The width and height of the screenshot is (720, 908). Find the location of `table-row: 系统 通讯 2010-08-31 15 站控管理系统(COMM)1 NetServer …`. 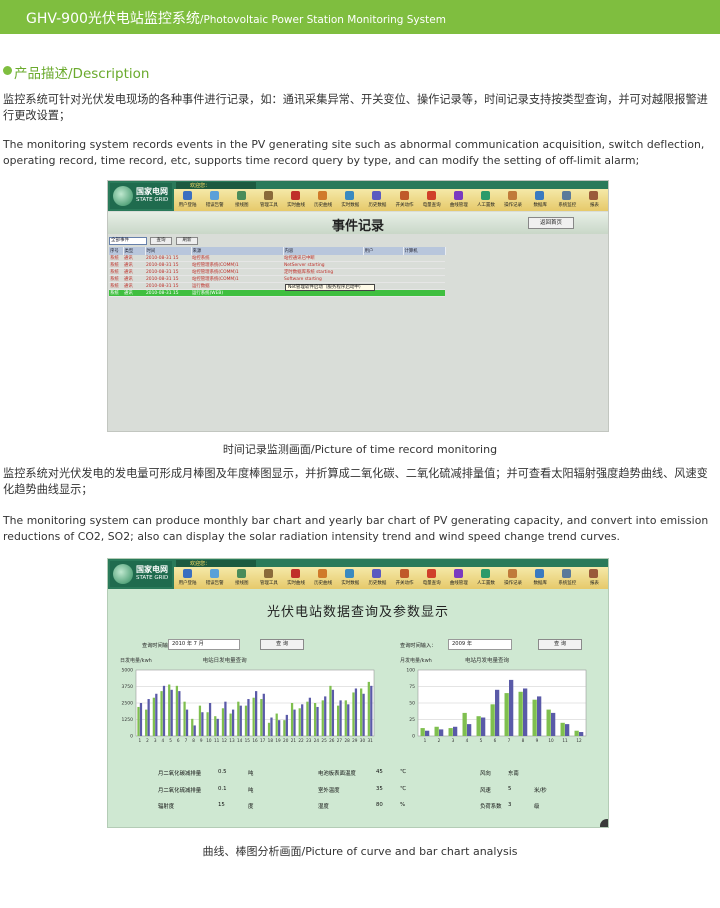

table-row: 系统 通讯 2010-08-31 15 站控管理系统(COMM)1 NetServer … is located at coordinates (277, 265).